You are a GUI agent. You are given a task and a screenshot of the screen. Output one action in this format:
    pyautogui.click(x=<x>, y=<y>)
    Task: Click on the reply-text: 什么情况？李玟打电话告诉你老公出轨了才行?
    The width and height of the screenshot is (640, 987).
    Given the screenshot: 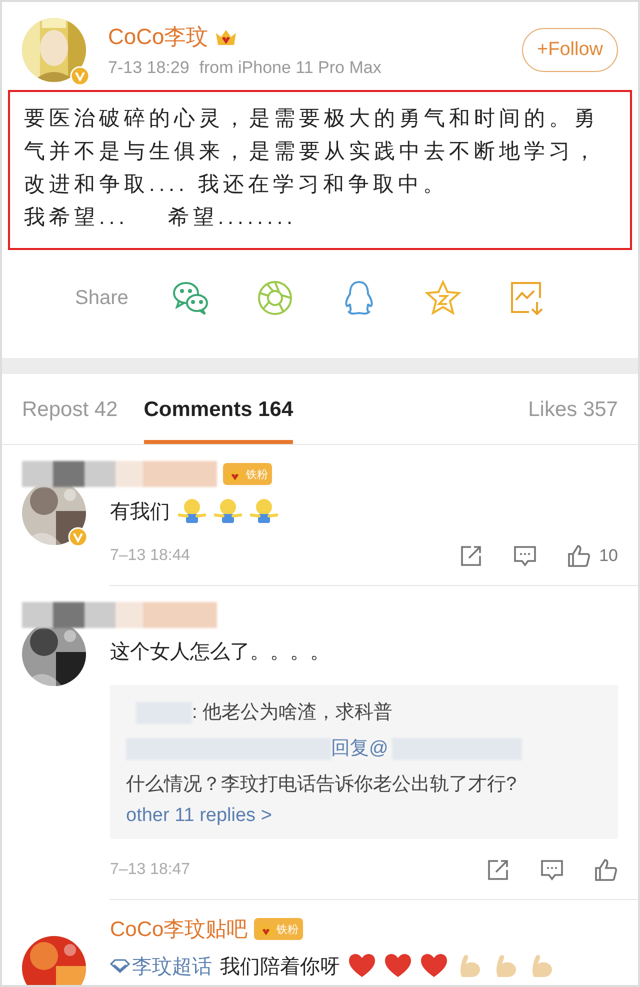 What is the action you would take?
    pyautogui.click(x=321, y=785)
    